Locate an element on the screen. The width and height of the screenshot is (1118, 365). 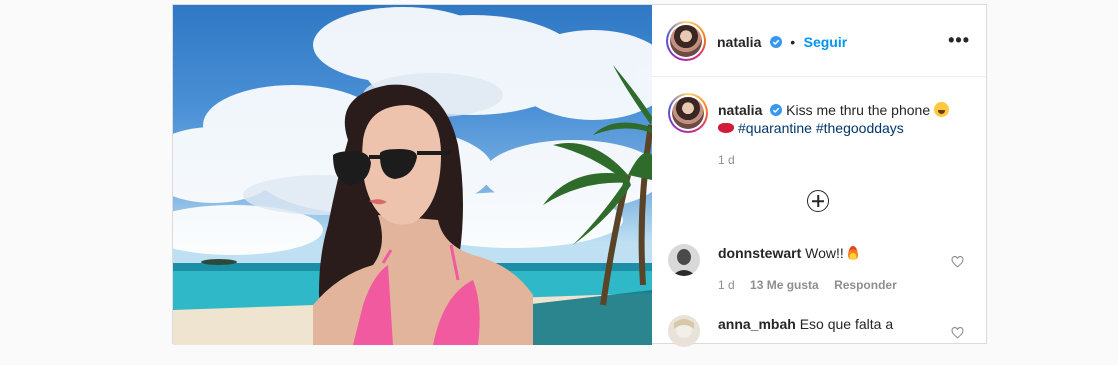
reply-button: Responder is located at coordinates (865, 285).